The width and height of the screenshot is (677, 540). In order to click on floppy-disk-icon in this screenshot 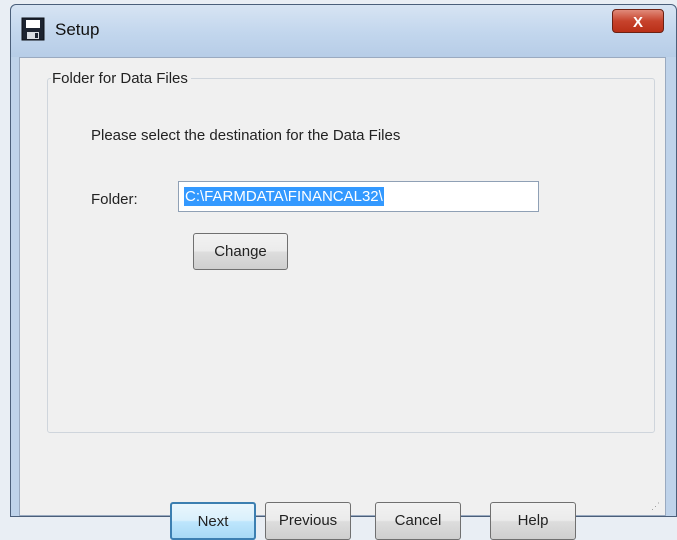, I will do `click(33, 29)`.